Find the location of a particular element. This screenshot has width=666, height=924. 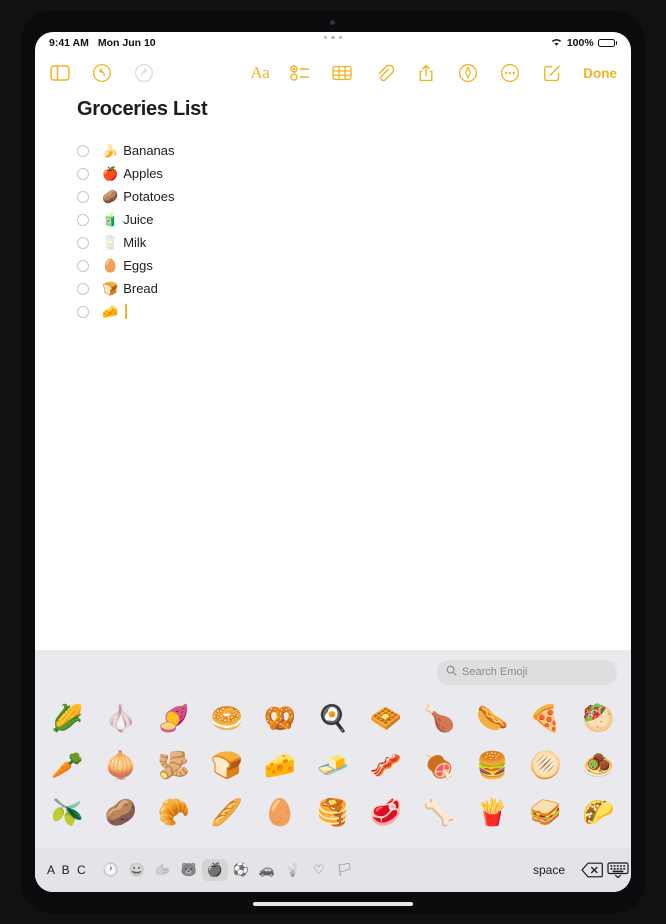

category-smileys-icon: 😀 is located at coordinates (137, 870).